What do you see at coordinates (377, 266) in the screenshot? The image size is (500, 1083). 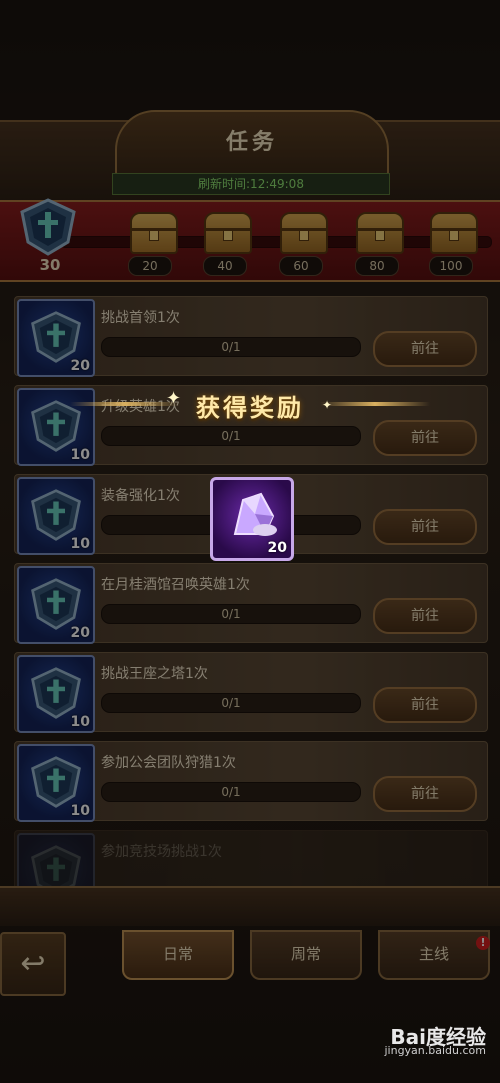 I see `milestone-label: 80` at bounding box center [377, 266].